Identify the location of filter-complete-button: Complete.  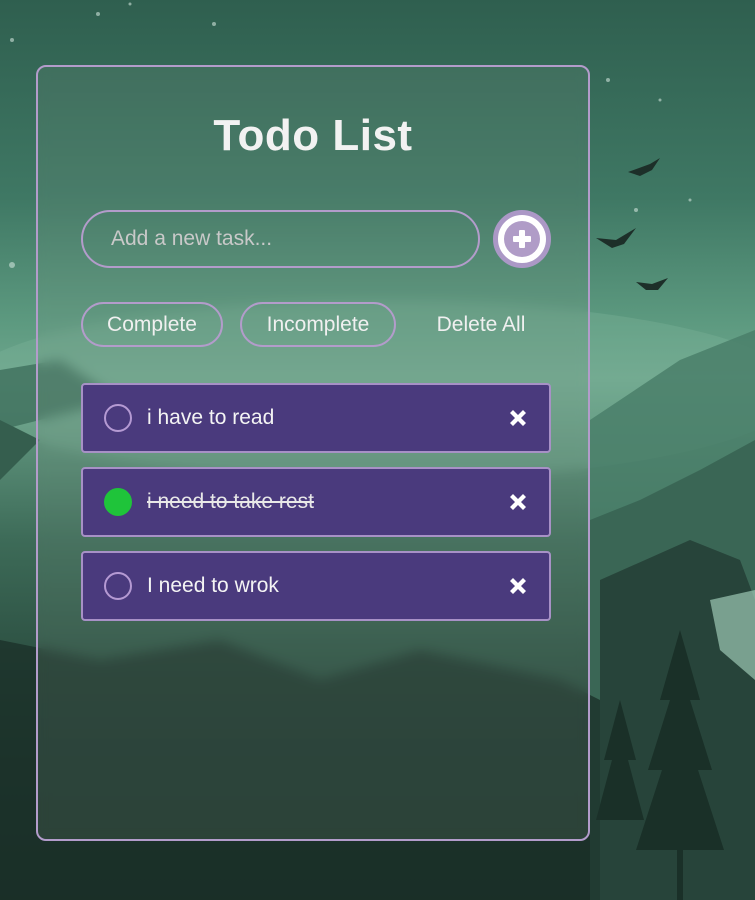
(152, 324).